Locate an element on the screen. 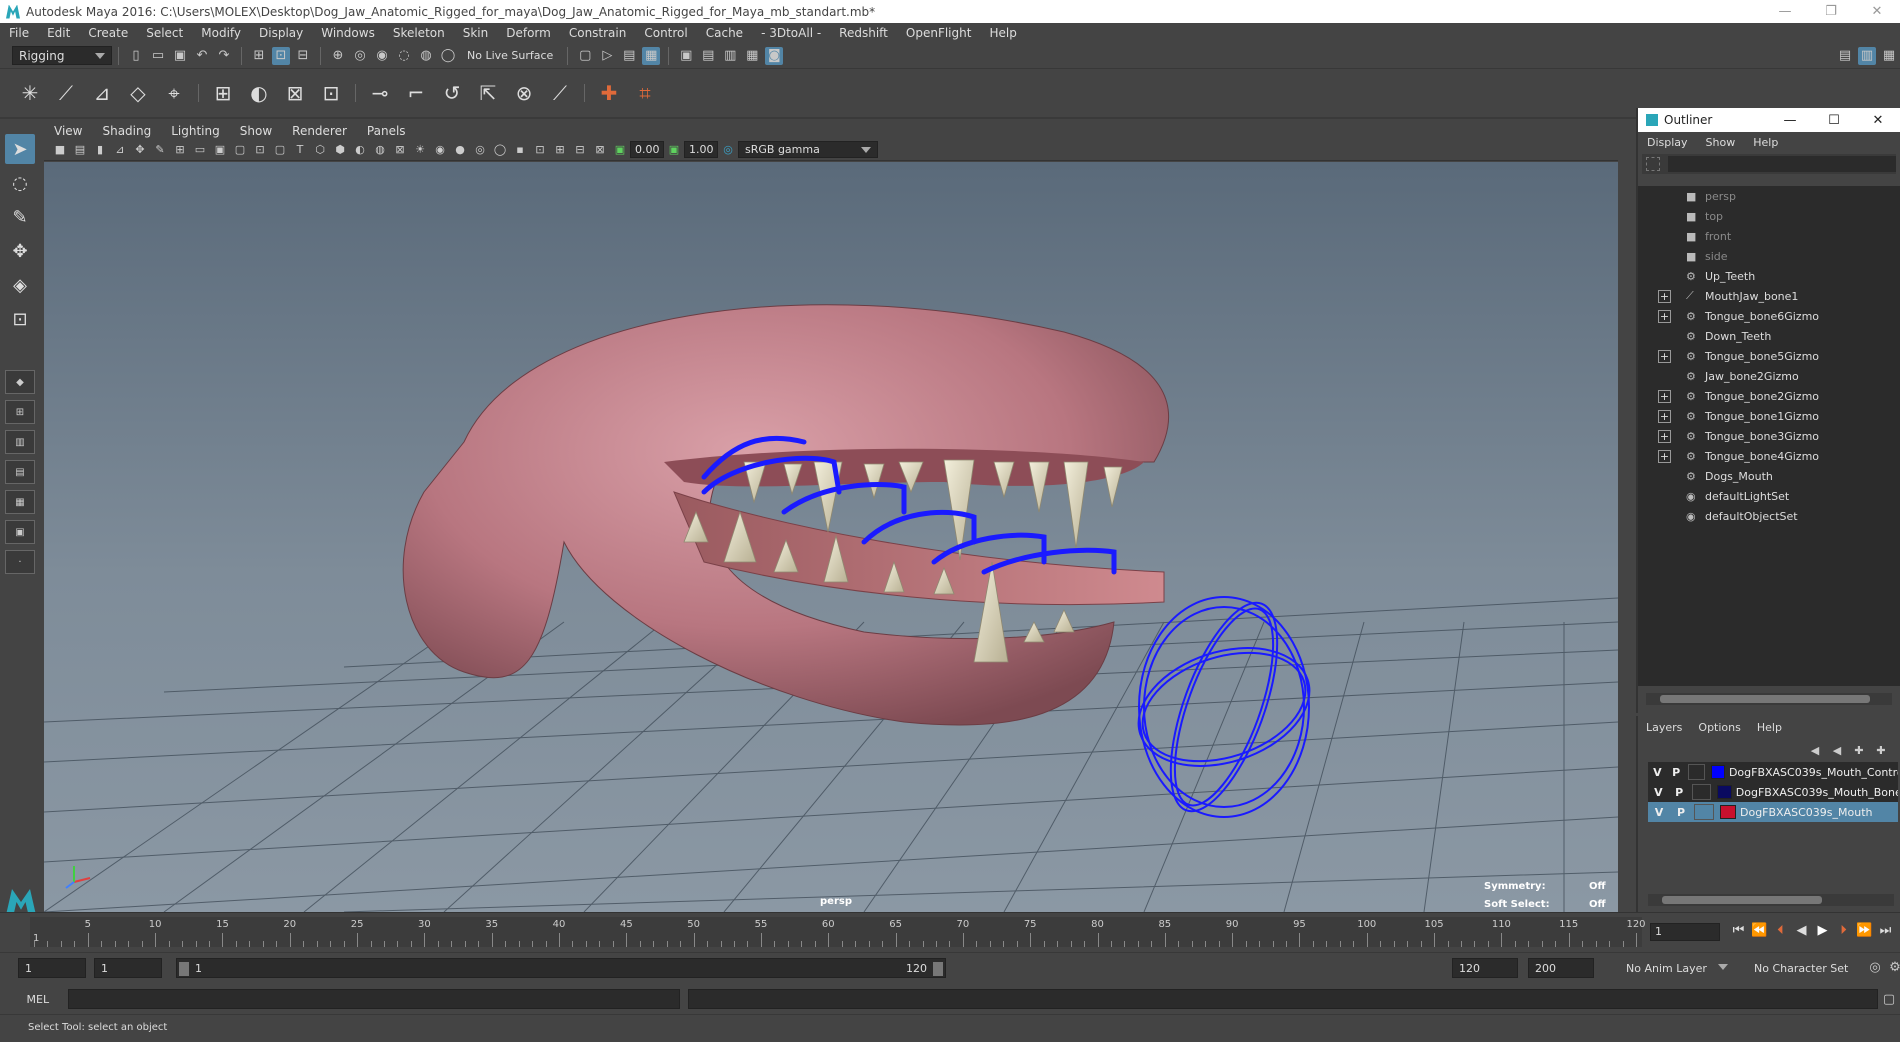 This screenshot has height=1042, width=1900. script-editor-icon: ▢ is located at coordinates (1889, 999).